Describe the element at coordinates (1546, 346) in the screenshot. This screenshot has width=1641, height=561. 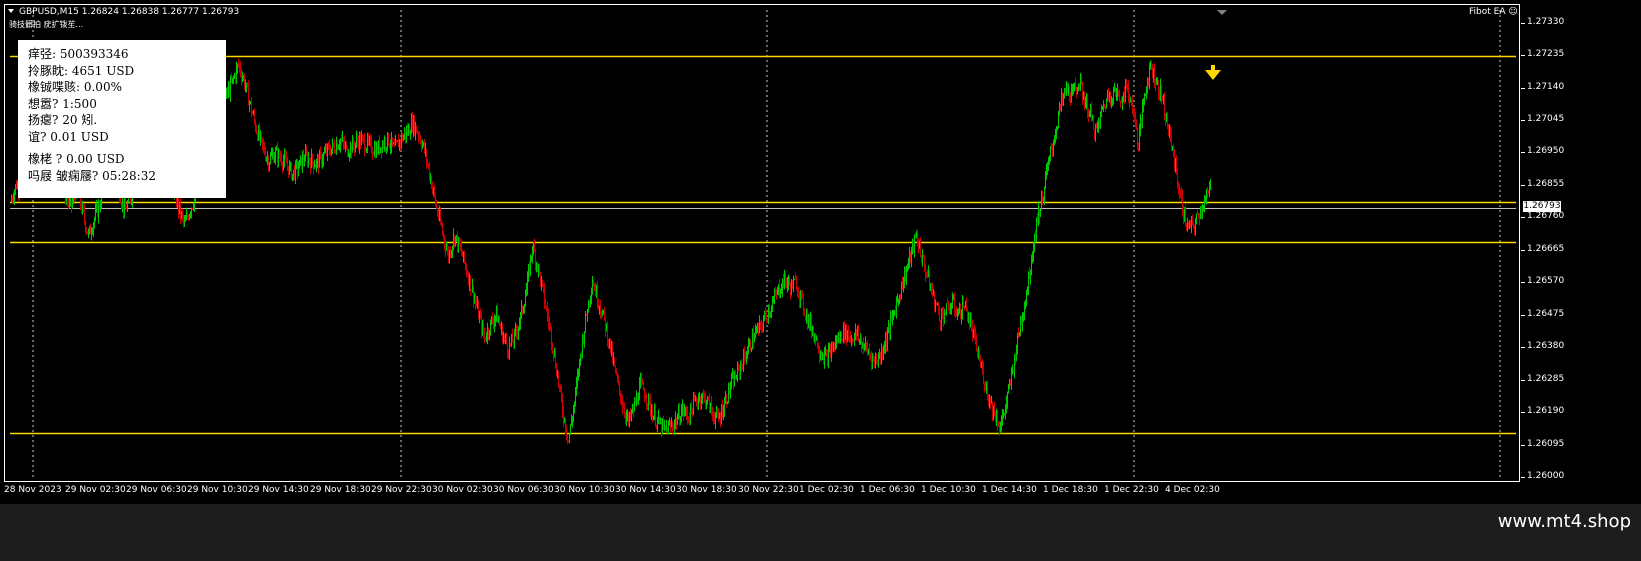
I see `price-tick-label: 1.26380` at that location.